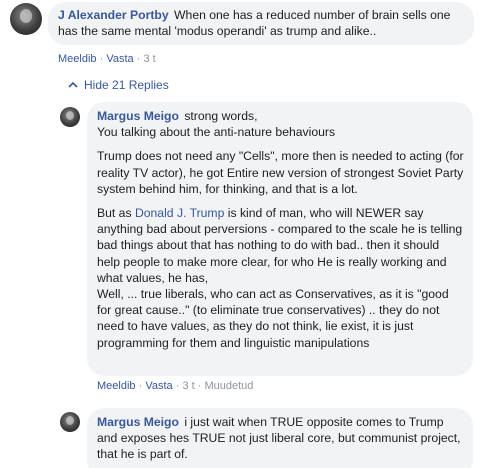 The height and width of the screenshot is (468, 488). Describe the element at coordinates (281, 116) in the screenshot. I see `reply-first-line: Margus Meigo strong words,` at that location.